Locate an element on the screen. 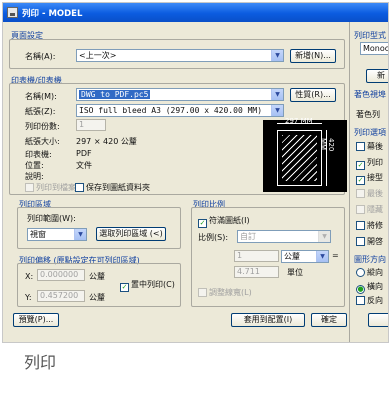 The image size is (391, 405). offset-y-label: Y: is located at coordinates (28, 297).